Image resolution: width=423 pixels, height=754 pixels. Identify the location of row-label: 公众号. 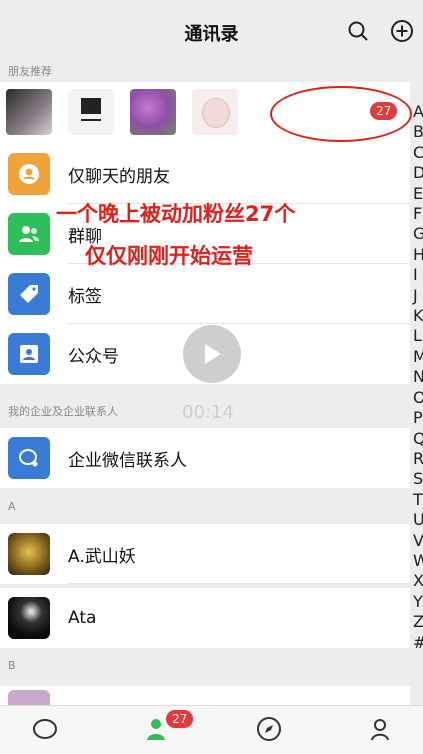
(93, 356).